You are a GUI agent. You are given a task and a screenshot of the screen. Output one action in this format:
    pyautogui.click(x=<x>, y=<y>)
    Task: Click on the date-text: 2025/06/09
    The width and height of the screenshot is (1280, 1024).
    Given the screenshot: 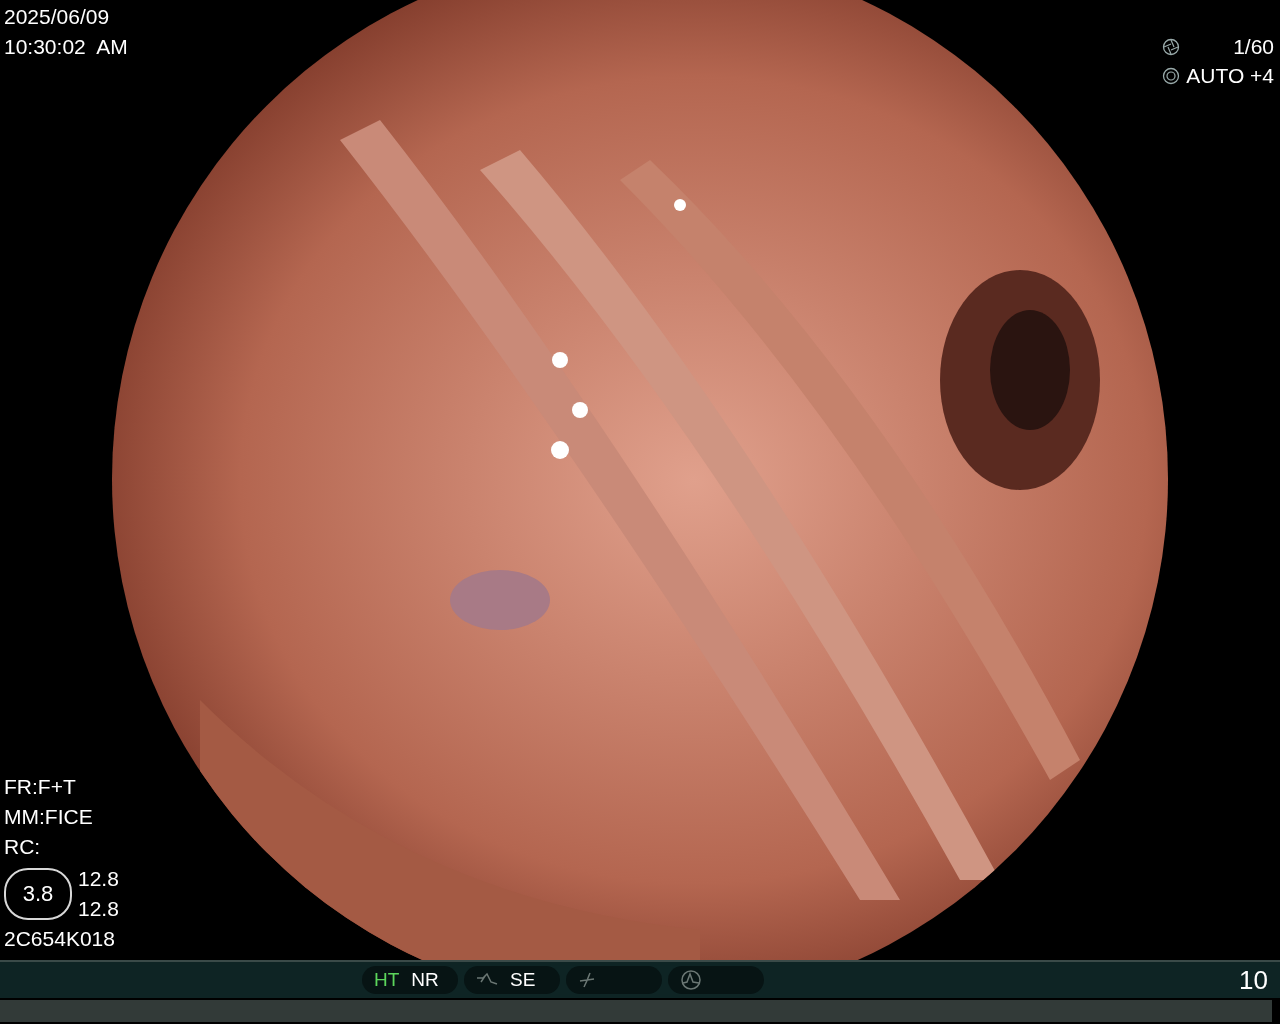 What is the action you would take?
    pyautogui.click(x=57, y=17)
    